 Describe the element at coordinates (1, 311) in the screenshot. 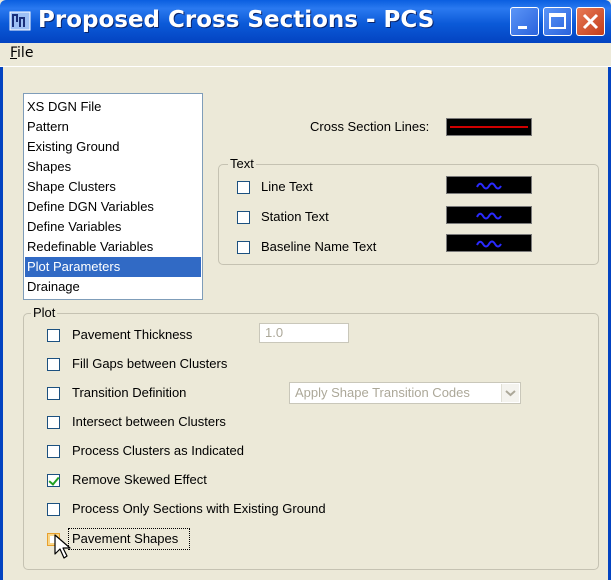

I see `window-border-left` at that location.